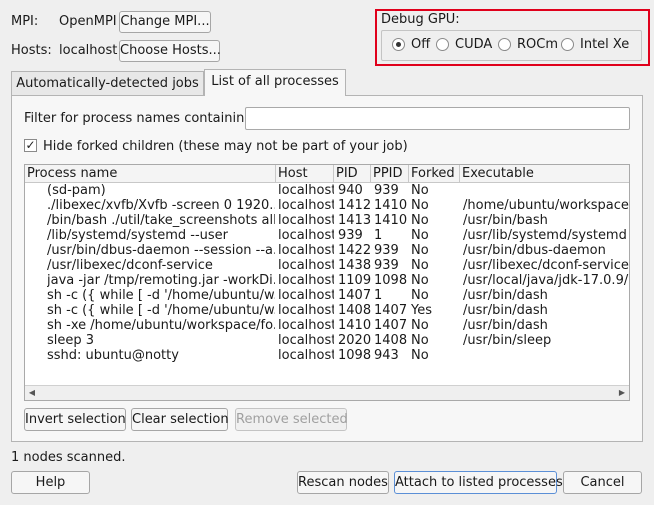  What do you see at coordinates (505, 220) in the screenshot?
I see `cell-executable: /usr/bin/bash` at bounding box center [505, 220].